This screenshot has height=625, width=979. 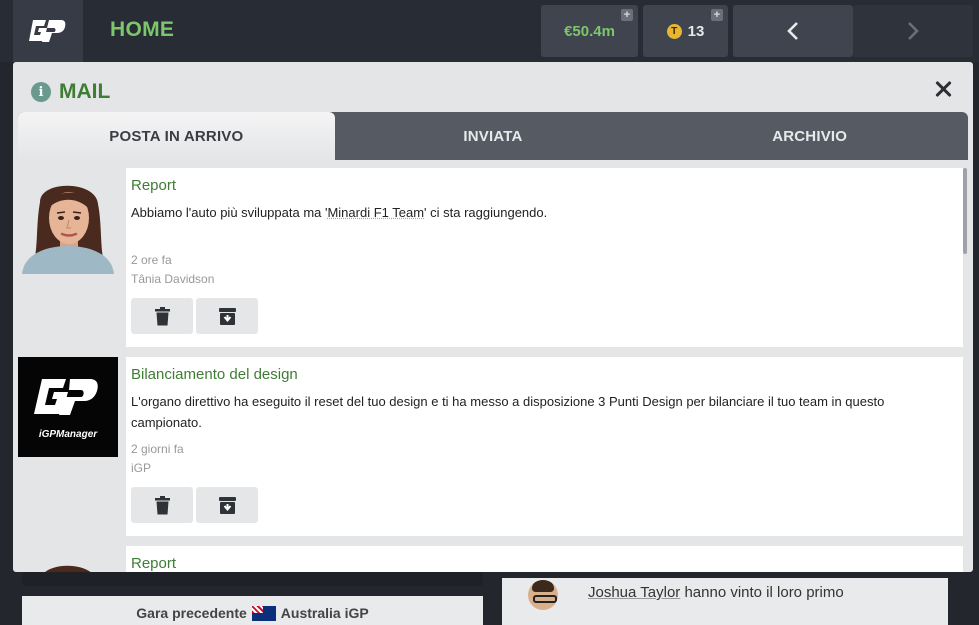 I want to click on news-driver-link: Joshua Taylor, so click(x=634, y=592).